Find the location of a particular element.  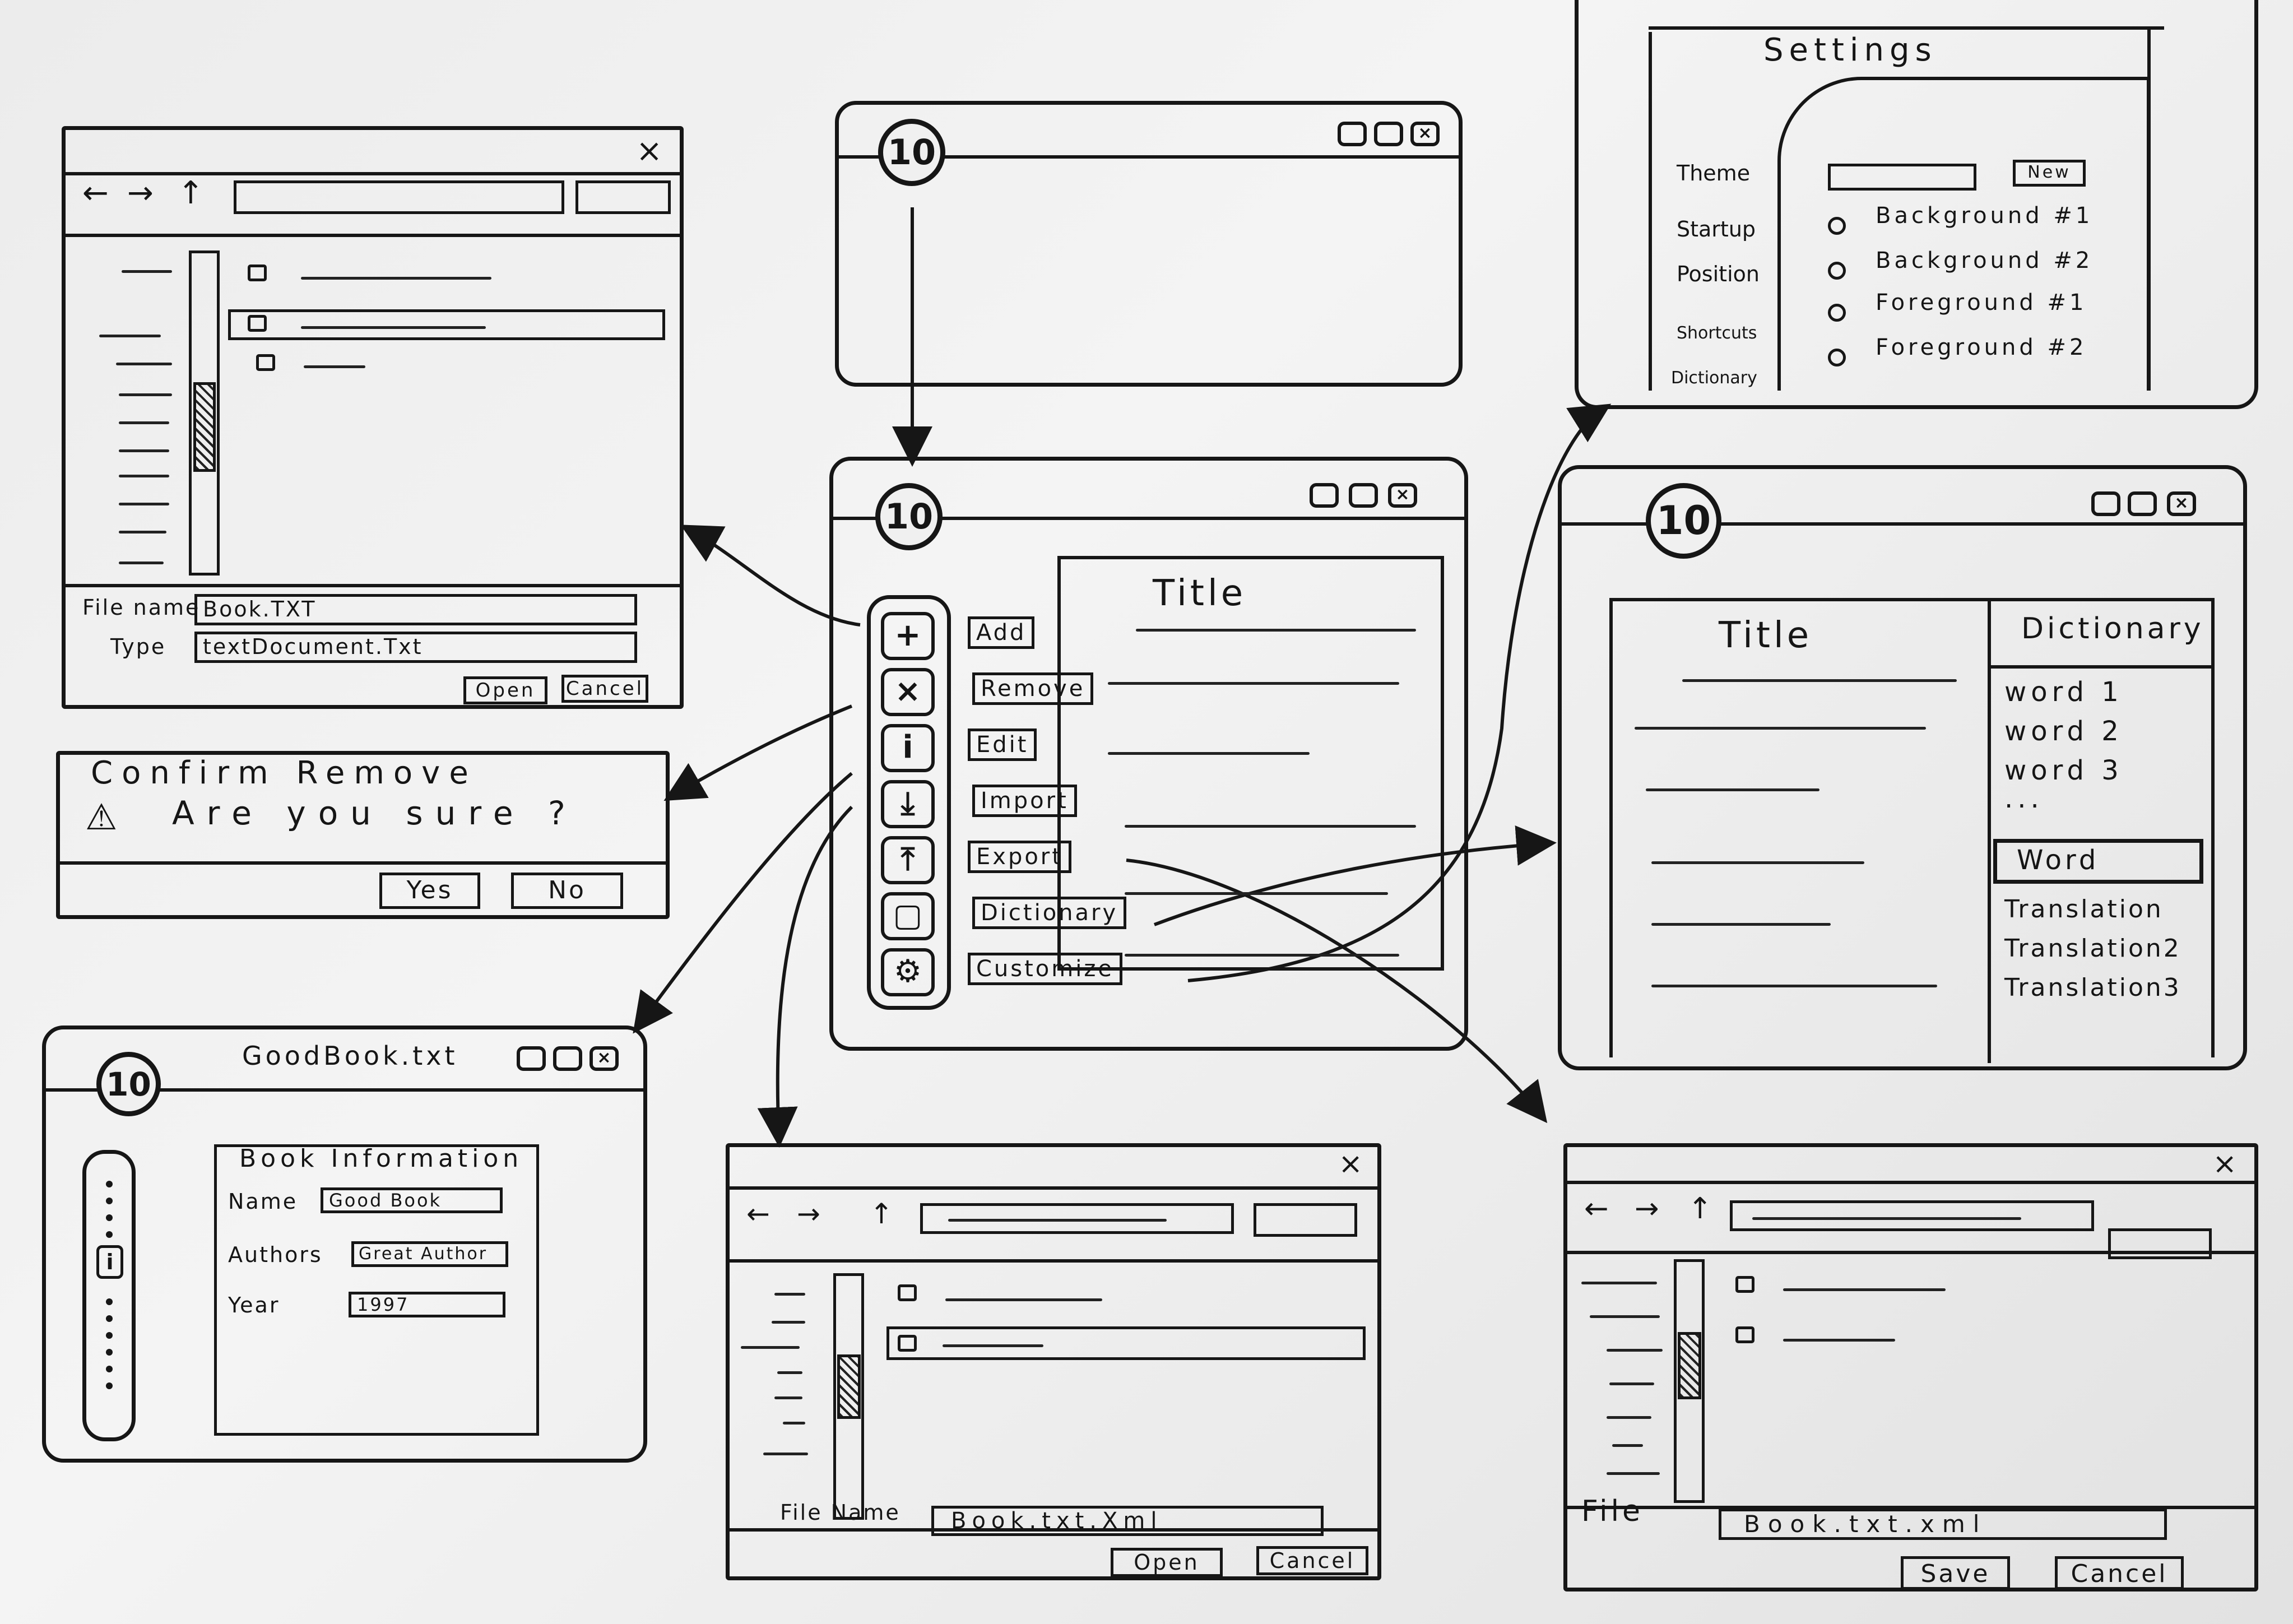

translation-item: Translation is located at coordinates (2084, 910).